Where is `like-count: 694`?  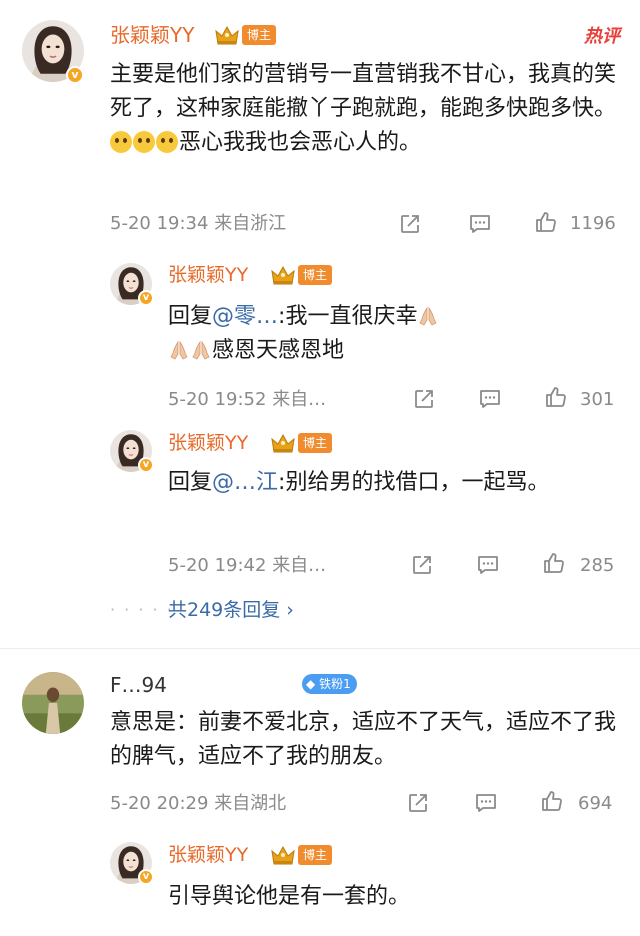
like-count: 694 is located at coordinates (595, 803).